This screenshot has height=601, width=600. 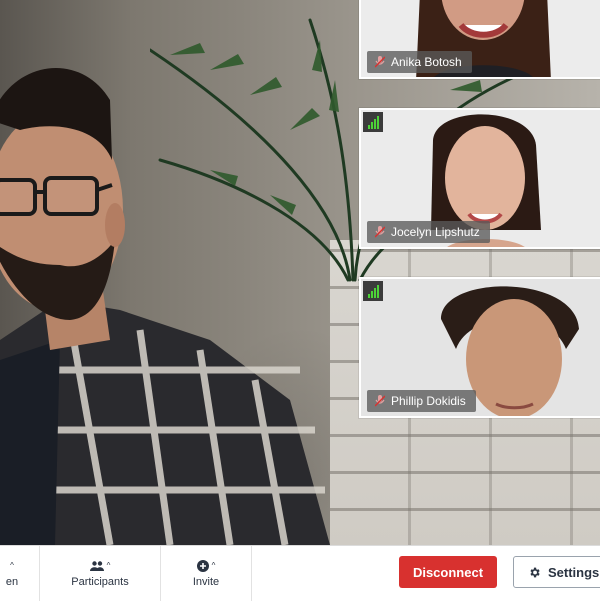 What do you see at coordinates (479, 347) in the screenshot?
I see `participant-tile: Phillip Dokidis` at bounding box center [479, 347].